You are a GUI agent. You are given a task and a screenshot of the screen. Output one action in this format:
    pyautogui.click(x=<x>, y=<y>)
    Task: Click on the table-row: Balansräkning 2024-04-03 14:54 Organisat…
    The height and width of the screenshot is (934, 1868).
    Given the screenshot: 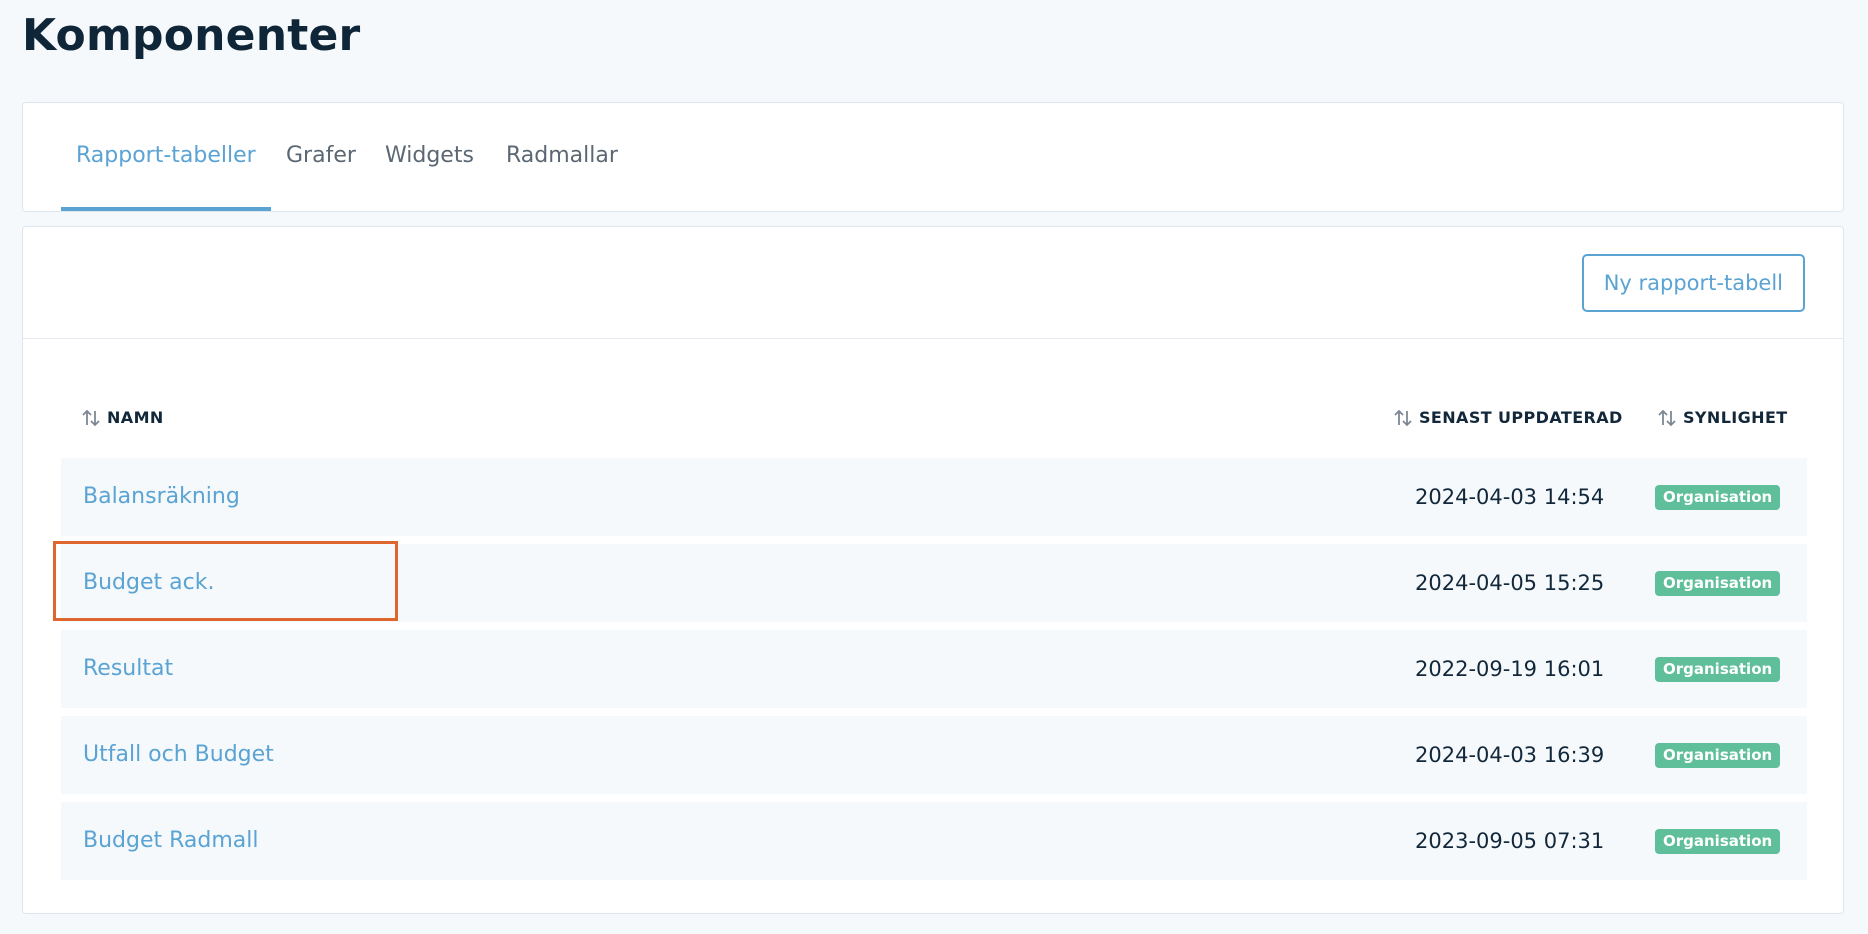 What is the action you would take?
    pyautogui.click(x=934, y=497)
    